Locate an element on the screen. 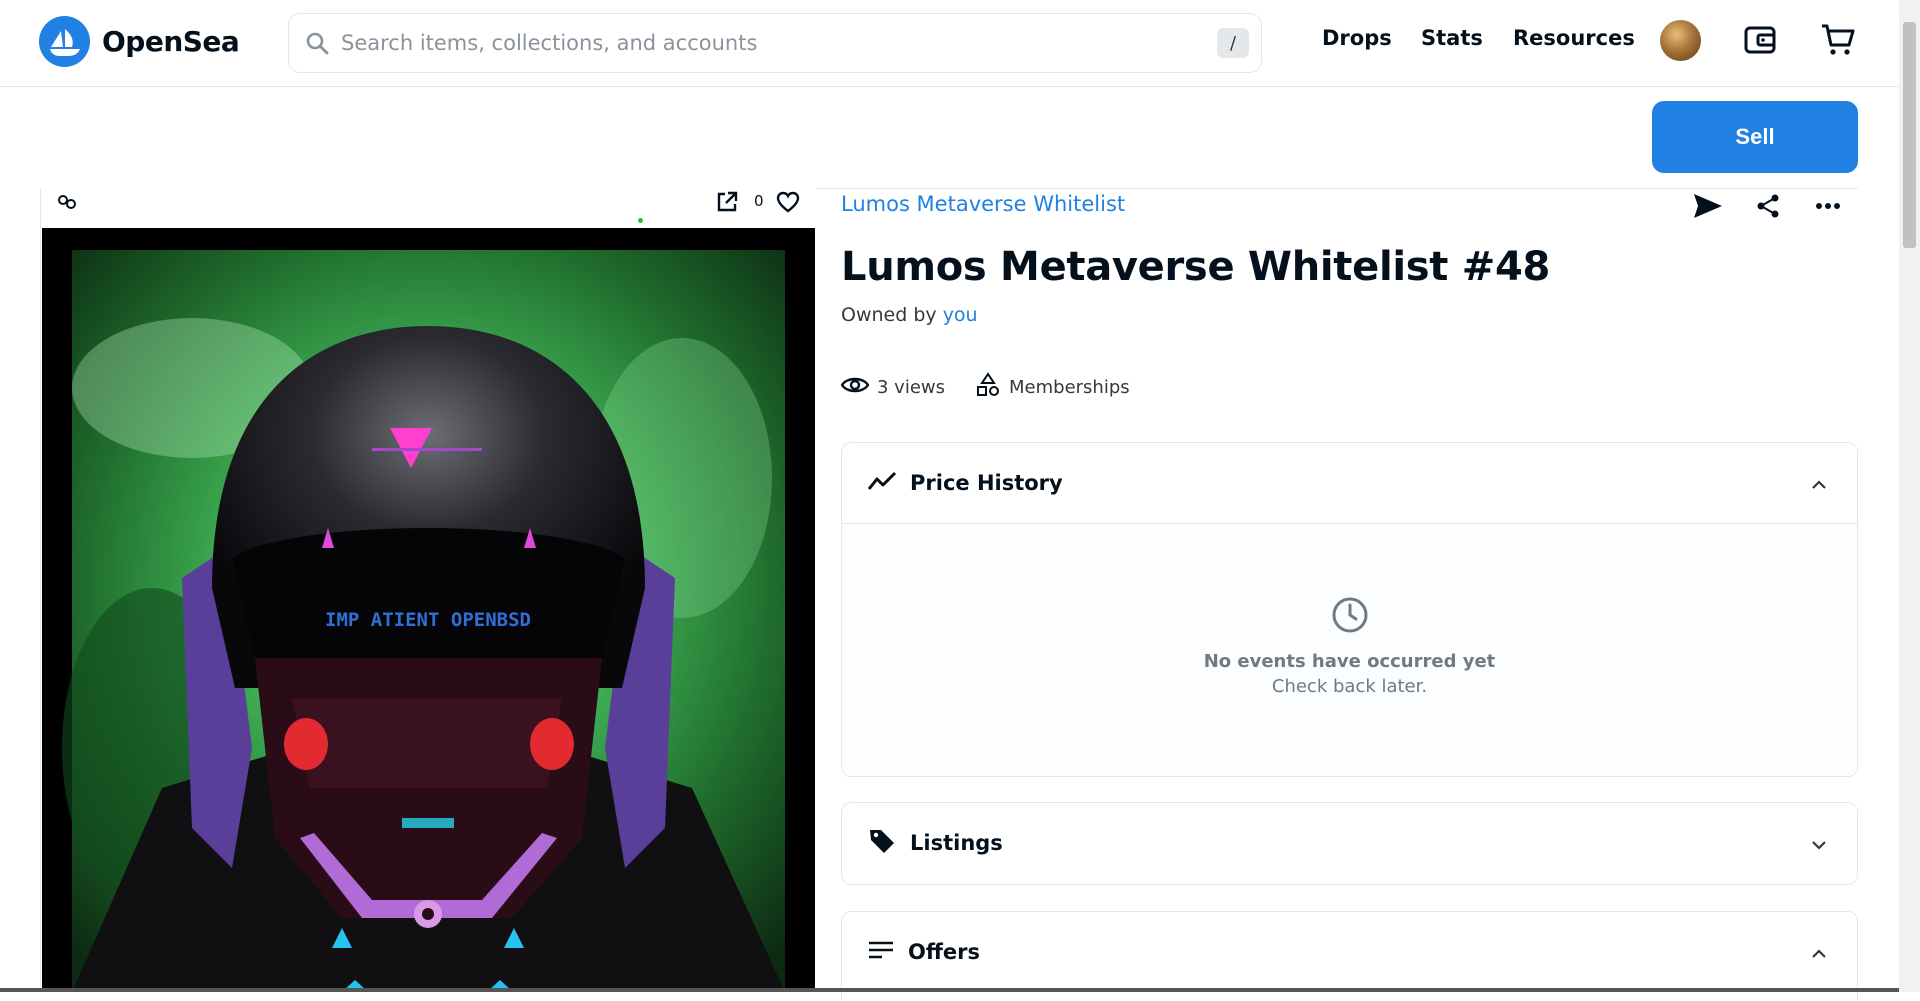 The width and height of the screenshot is (1920, 1001). empty-state-subtitle: Check back later. is located at coordinates (1349, 686).